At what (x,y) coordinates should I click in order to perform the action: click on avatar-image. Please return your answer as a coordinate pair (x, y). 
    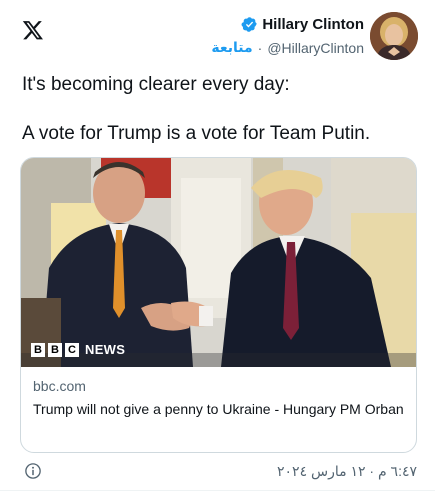
    Looking at the image, I should click on (394, 36).